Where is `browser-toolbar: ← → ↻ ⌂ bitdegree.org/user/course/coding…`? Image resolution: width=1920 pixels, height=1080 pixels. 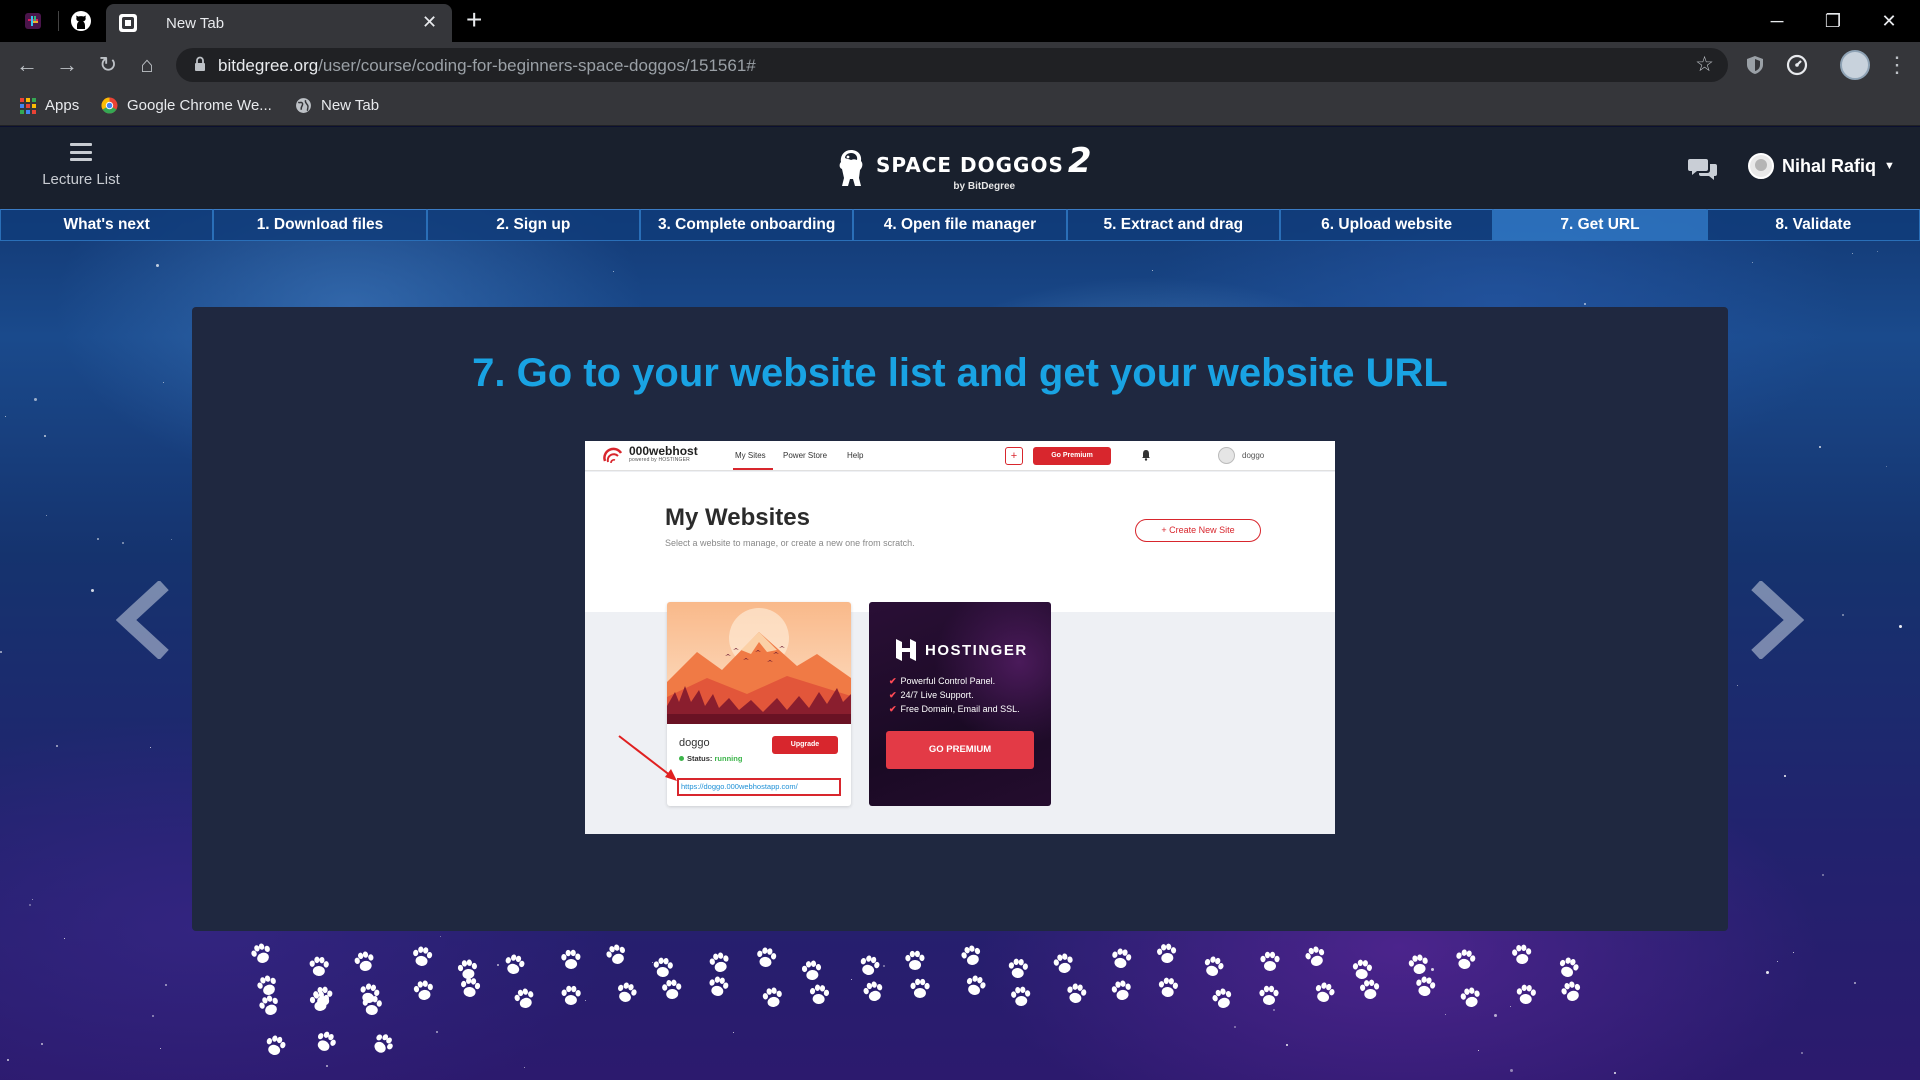
browser-toolbar: ← → ↻ ⌂ bitdegree.org/user/course/coding… is located at coordinates (960, 65).